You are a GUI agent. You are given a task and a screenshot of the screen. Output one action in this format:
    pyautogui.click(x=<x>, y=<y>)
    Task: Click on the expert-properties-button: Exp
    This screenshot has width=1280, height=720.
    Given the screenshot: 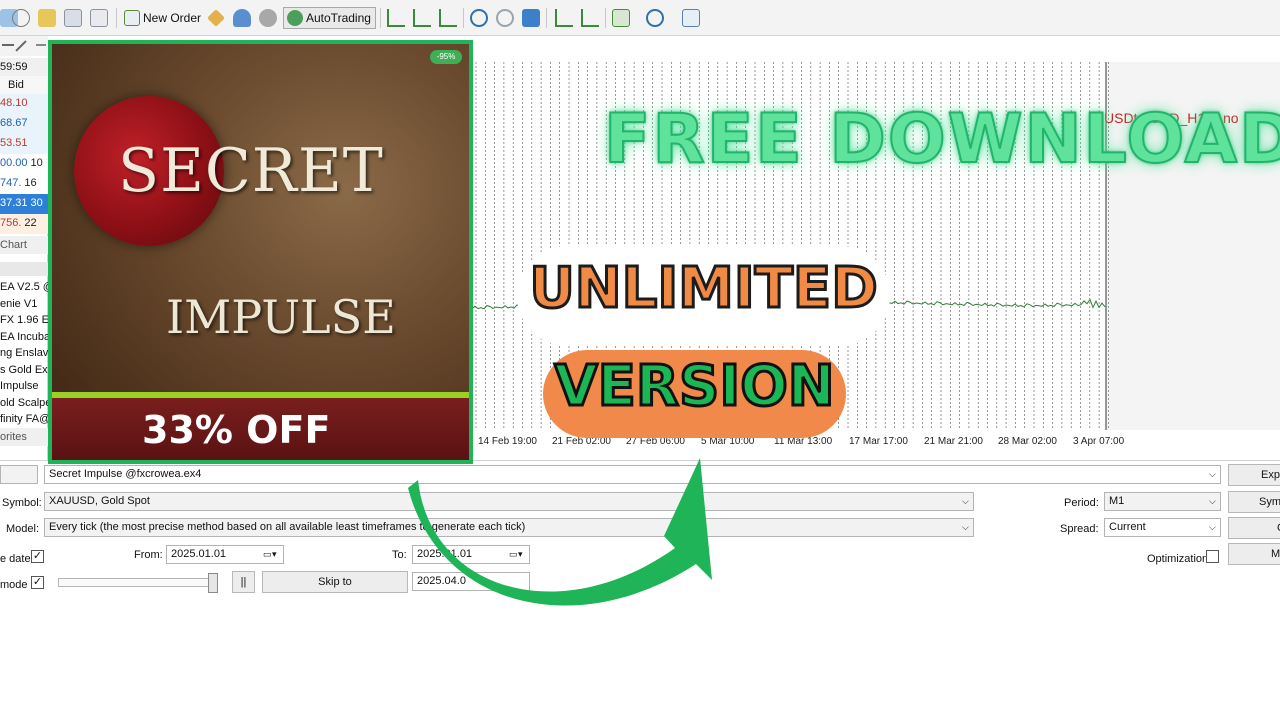 What is the action you would take?
    pyautogui.click(x=1254, y=475)
    